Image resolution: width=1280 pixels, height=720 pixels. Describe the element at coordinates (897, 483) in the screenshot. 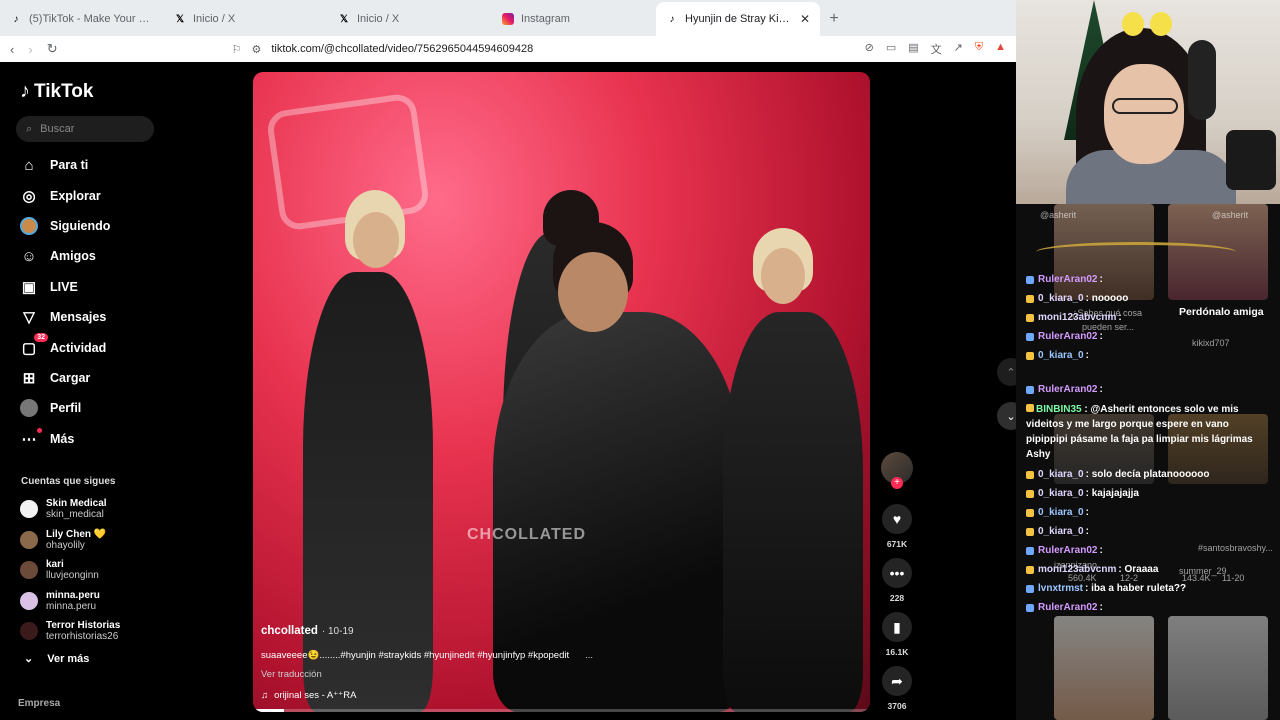

I see `follow-plus-icon: +` at that location.